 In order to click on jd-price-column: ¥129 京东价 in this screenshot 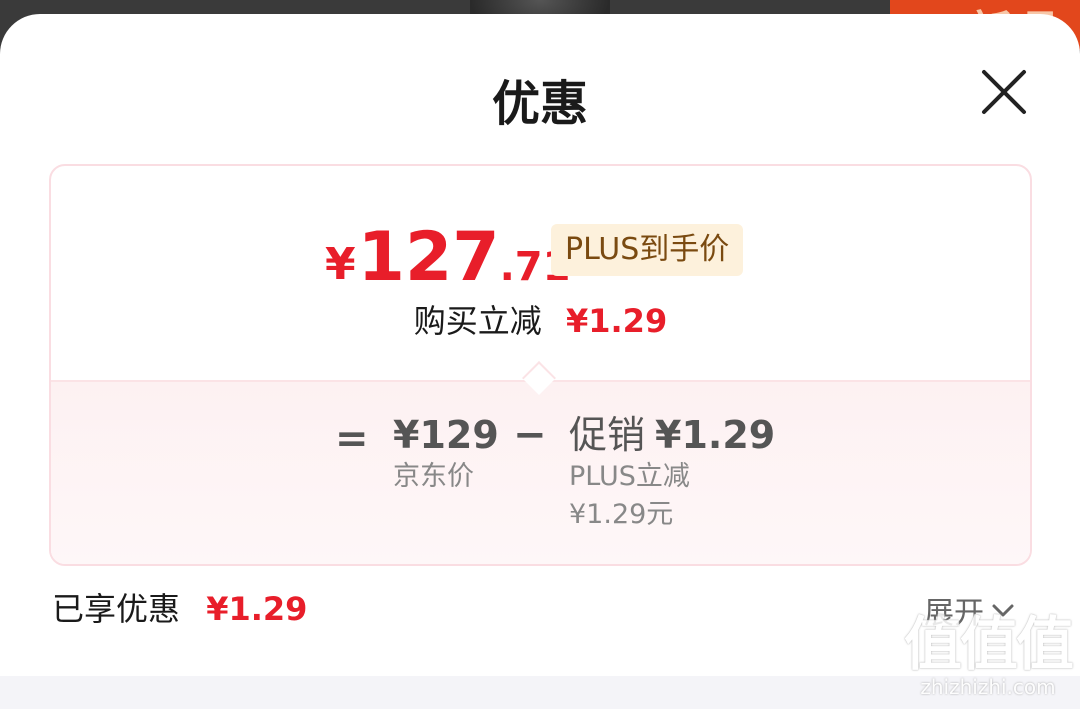, I will do `click(446, 454)`.